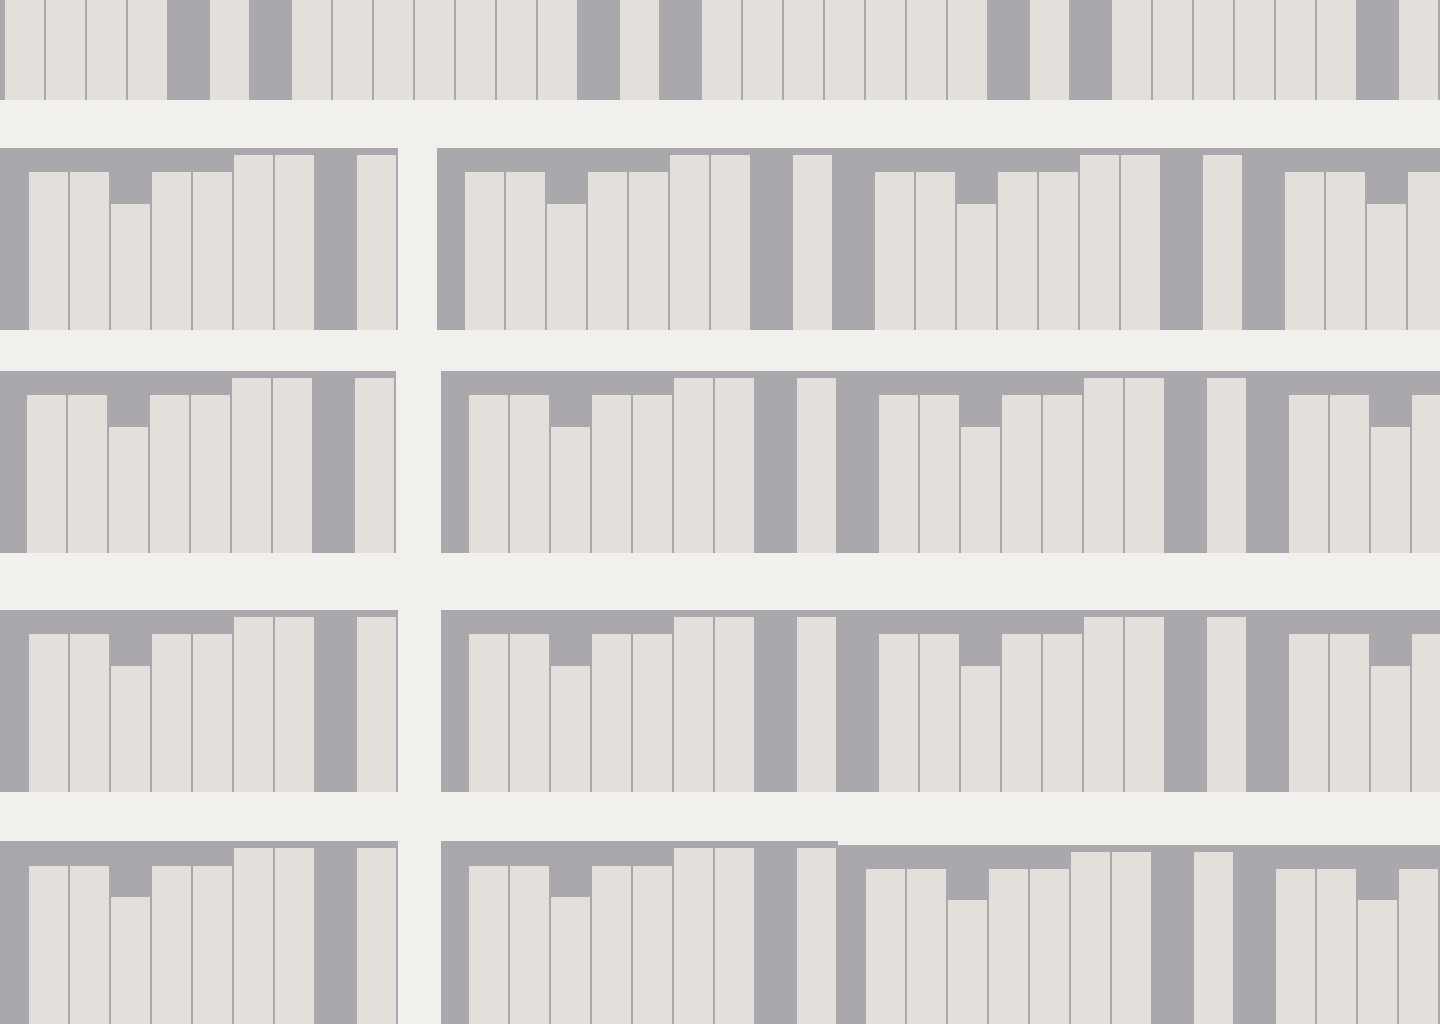 The height and width of the screenshot is (1024, 1440). Describe the element at coordinates (417, 586) in the screenshot. I see `shelf-upright` at that location.